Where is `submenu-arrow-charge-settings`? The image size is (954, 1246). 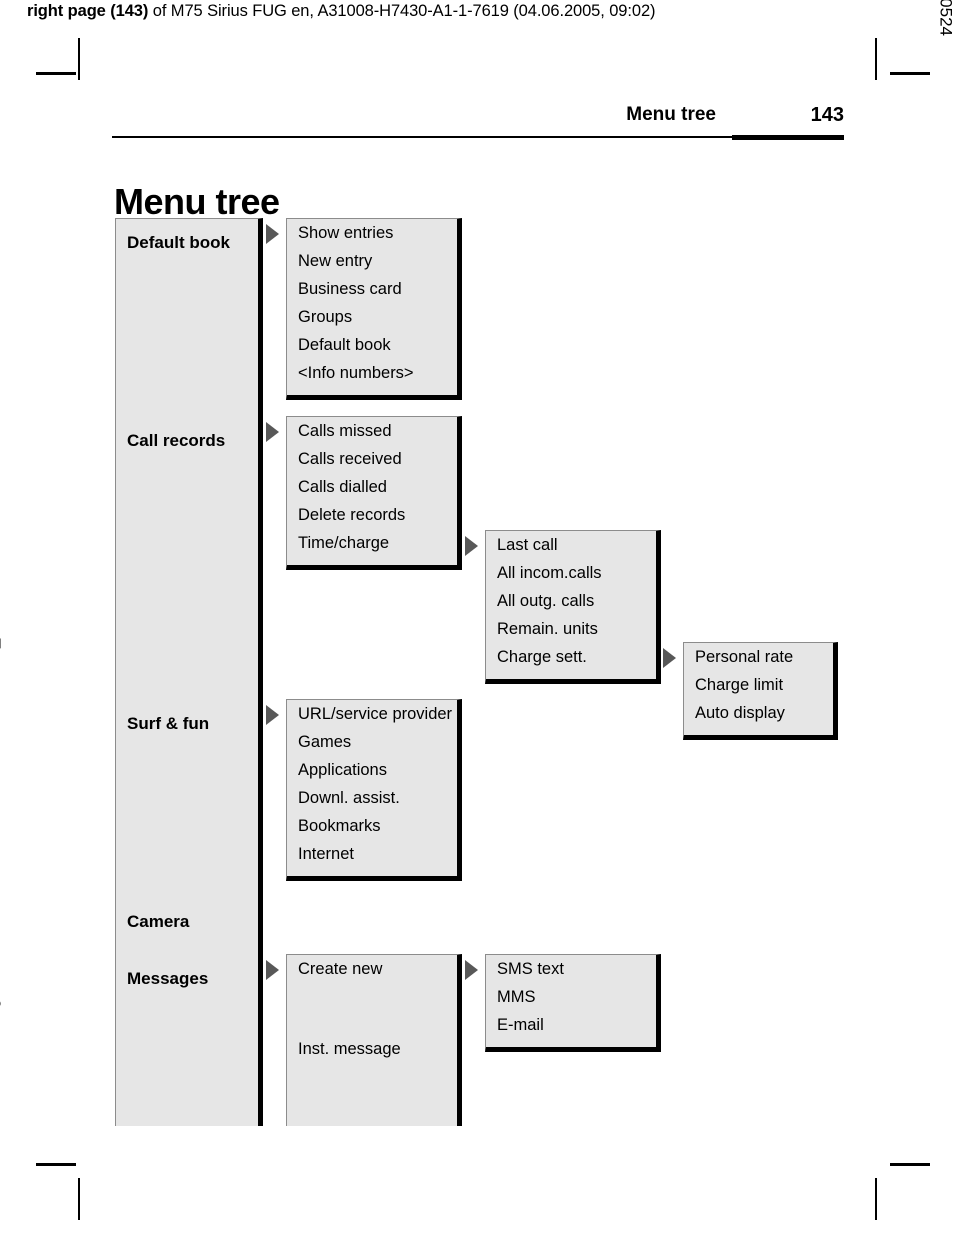
submenu-arrow-charge-settings is located at coordinates (669, 658).